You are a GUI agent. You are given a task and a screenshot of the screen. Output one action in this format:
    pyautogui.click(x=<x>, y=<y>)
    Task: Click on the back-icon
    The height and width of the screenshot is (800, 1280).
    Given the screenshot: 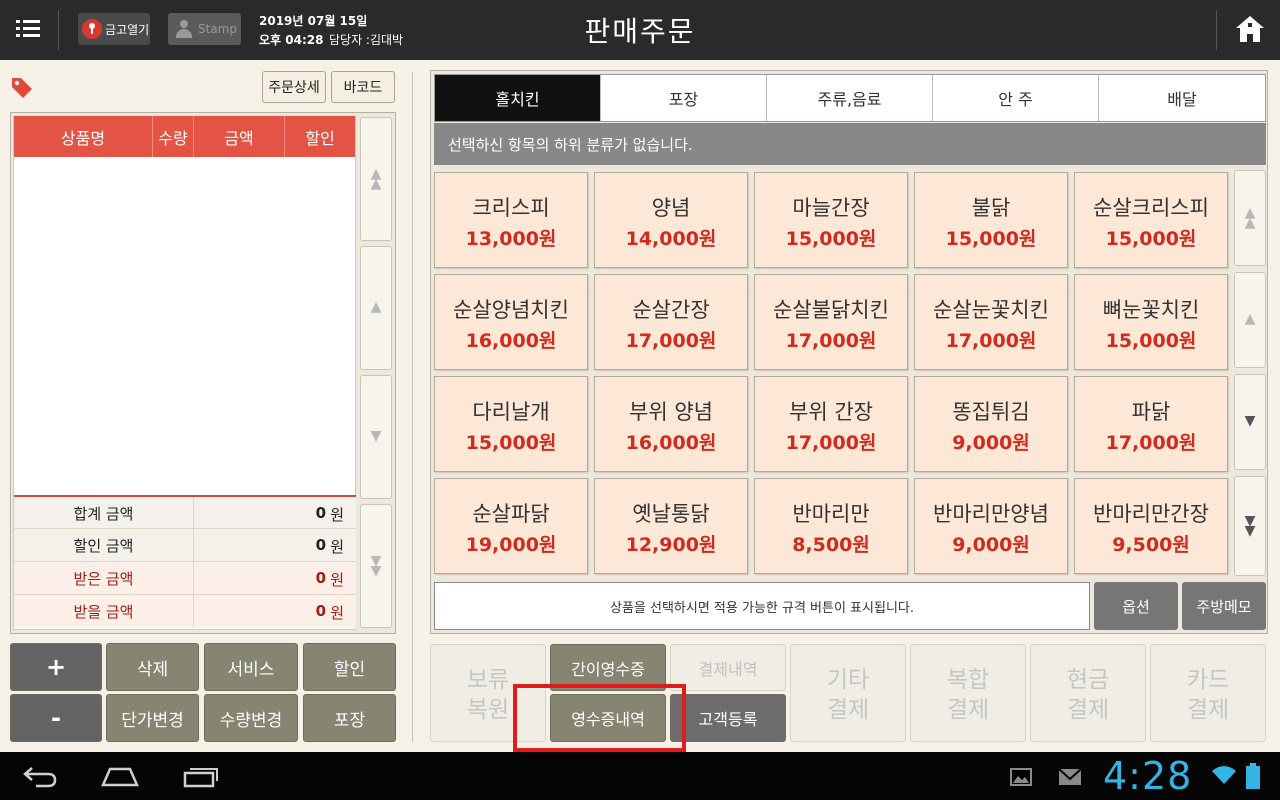 What is the action you would take?
    pyautogui.click(x=40, y=776)
    